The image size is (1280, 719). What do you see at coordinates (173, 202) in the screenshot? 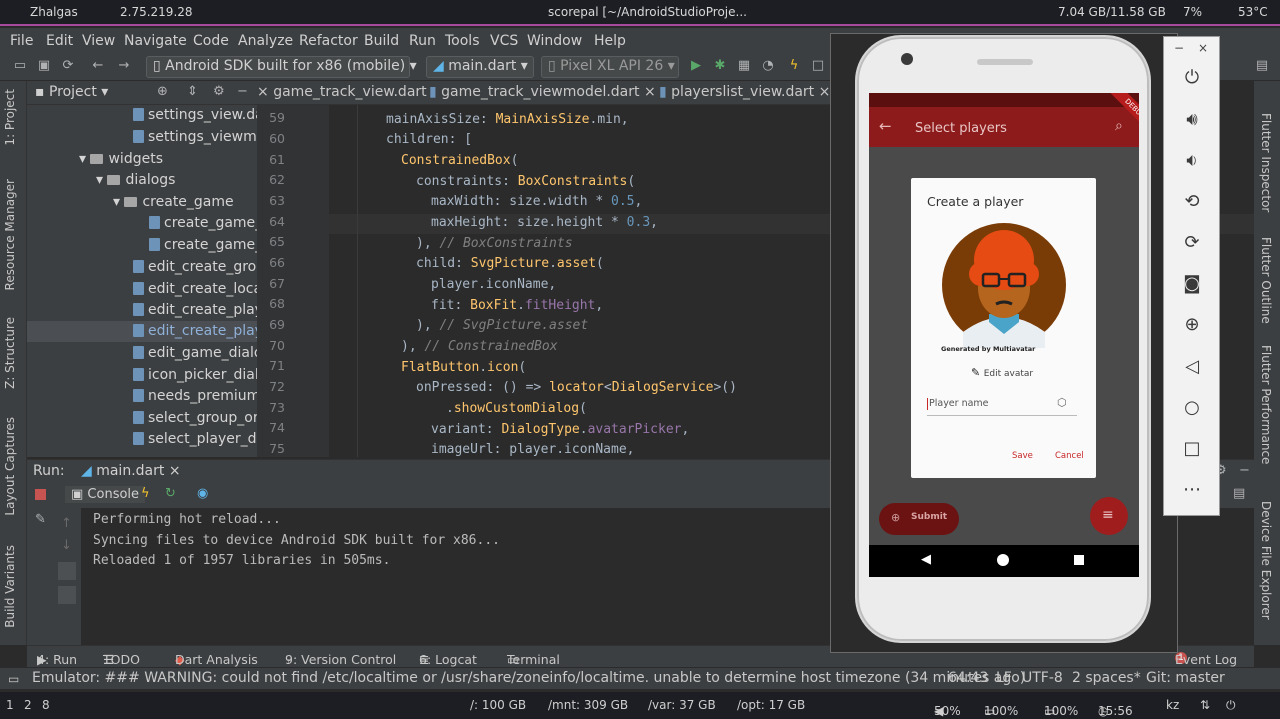
I see `tree-folder: ▾ create_game` at bounding box center [173, 202].